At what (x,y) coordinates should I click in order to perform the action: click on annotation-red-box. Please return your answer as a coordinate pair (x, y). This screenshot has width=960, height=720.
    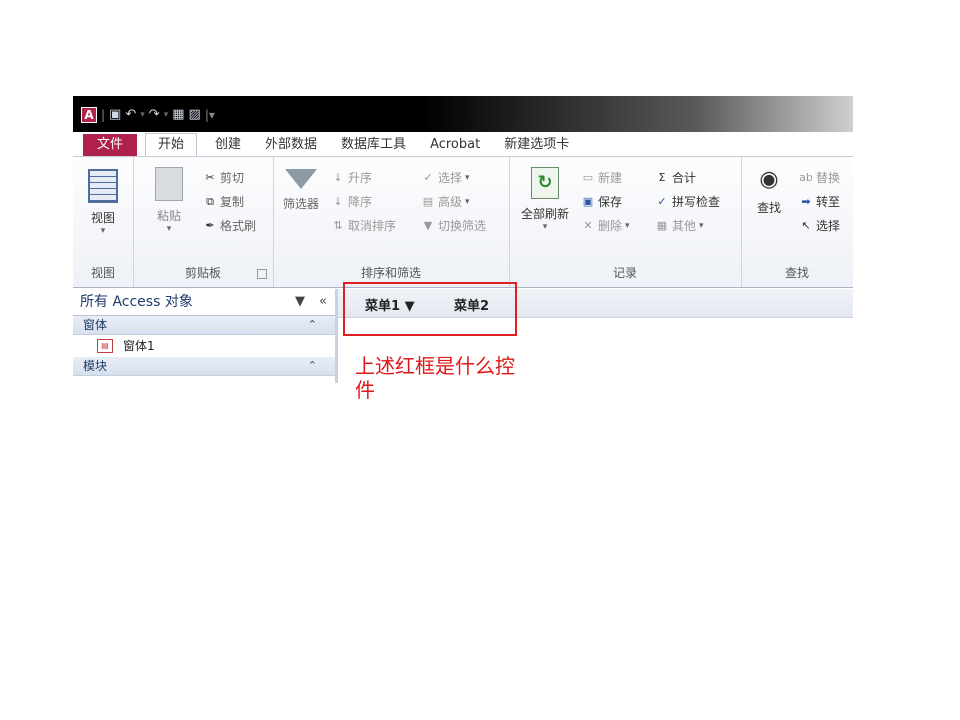
    Looking at the image, I should click on (430, 309).